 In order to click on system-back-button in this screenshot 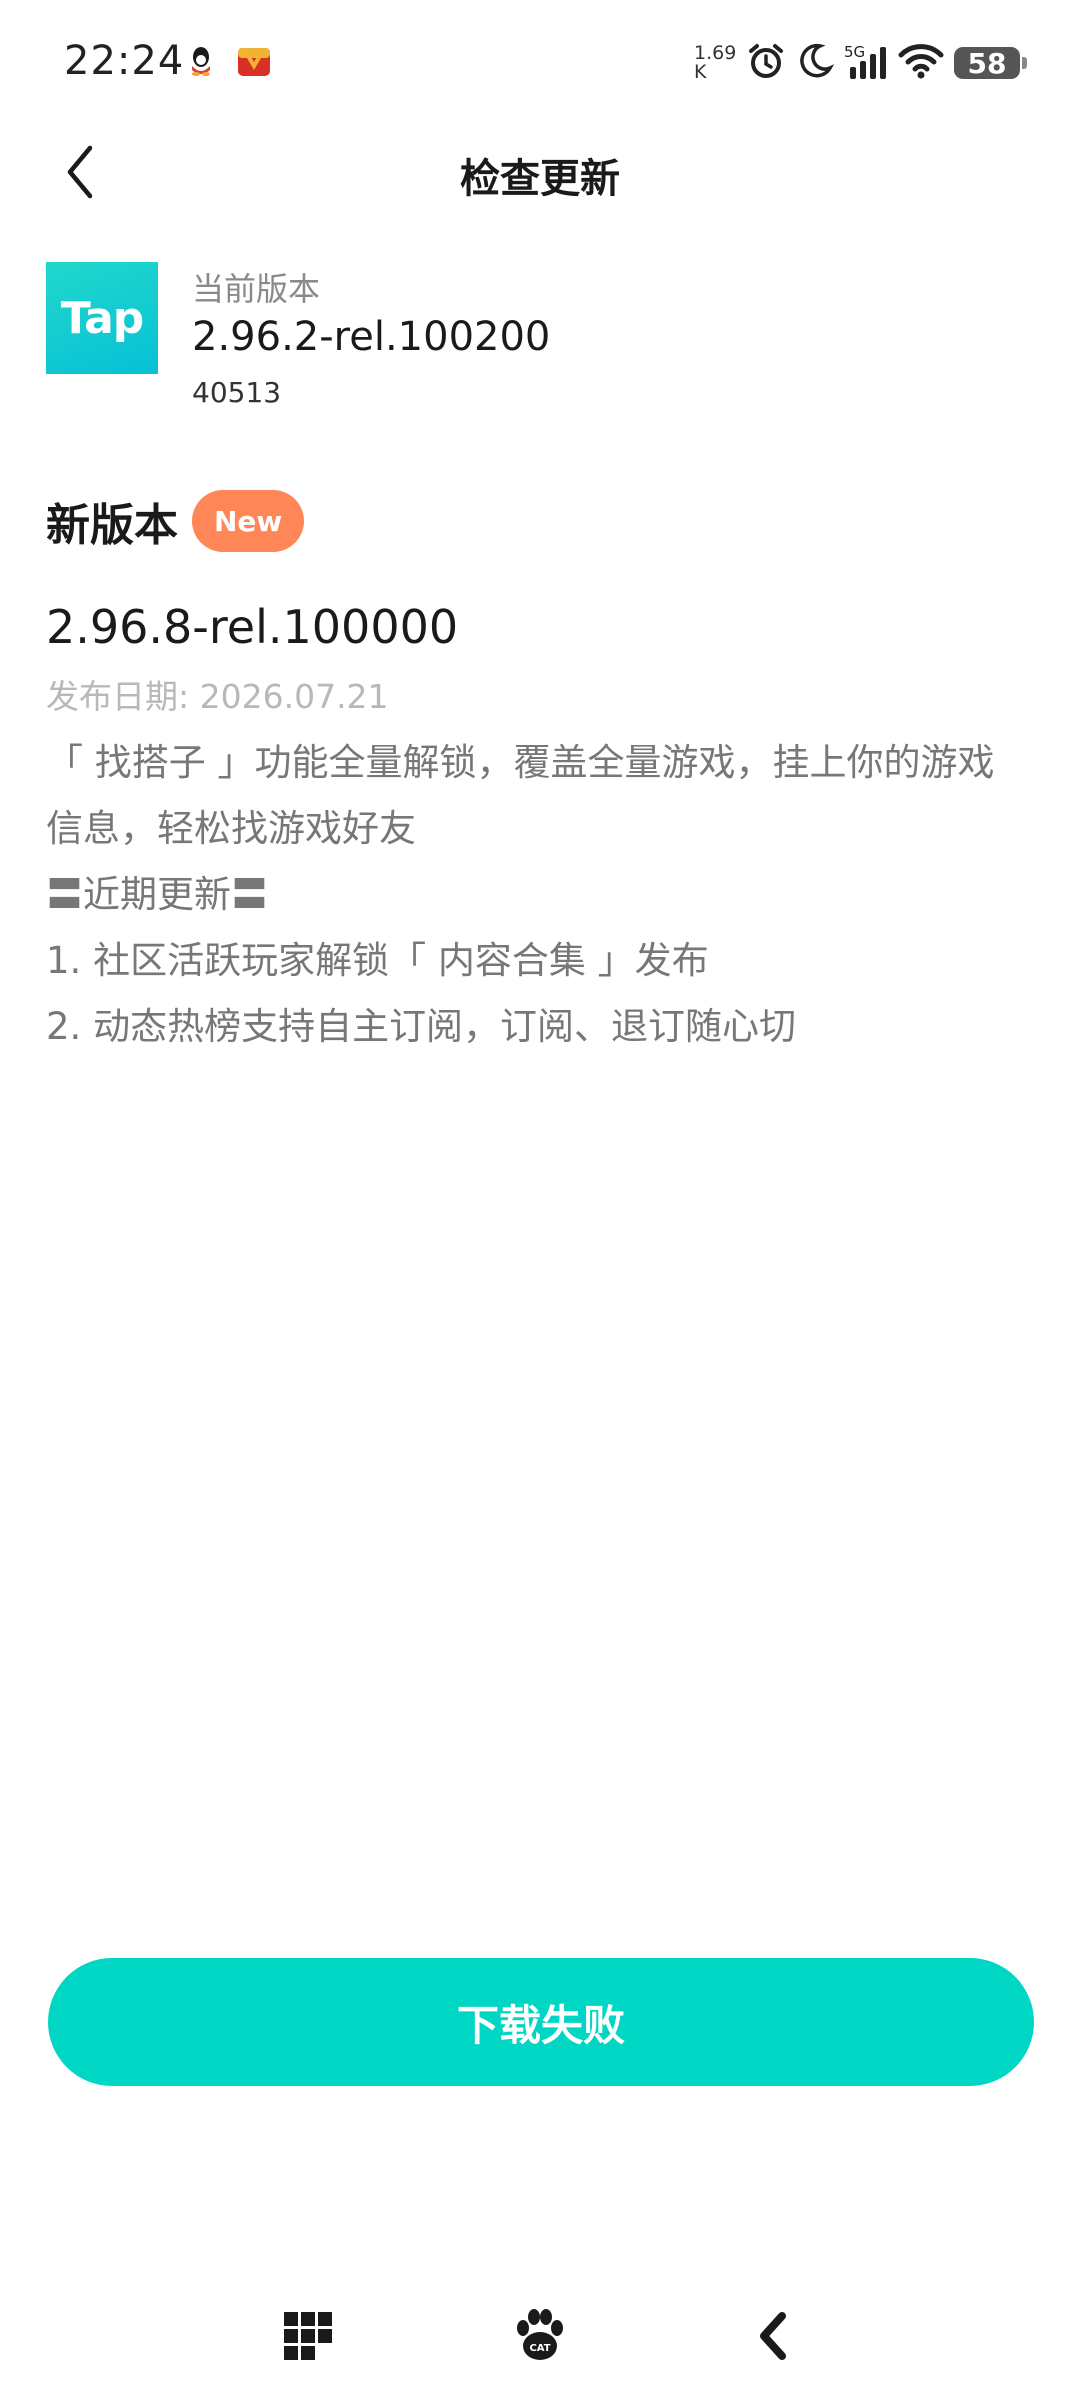, I will do `click(772, 2336)`.